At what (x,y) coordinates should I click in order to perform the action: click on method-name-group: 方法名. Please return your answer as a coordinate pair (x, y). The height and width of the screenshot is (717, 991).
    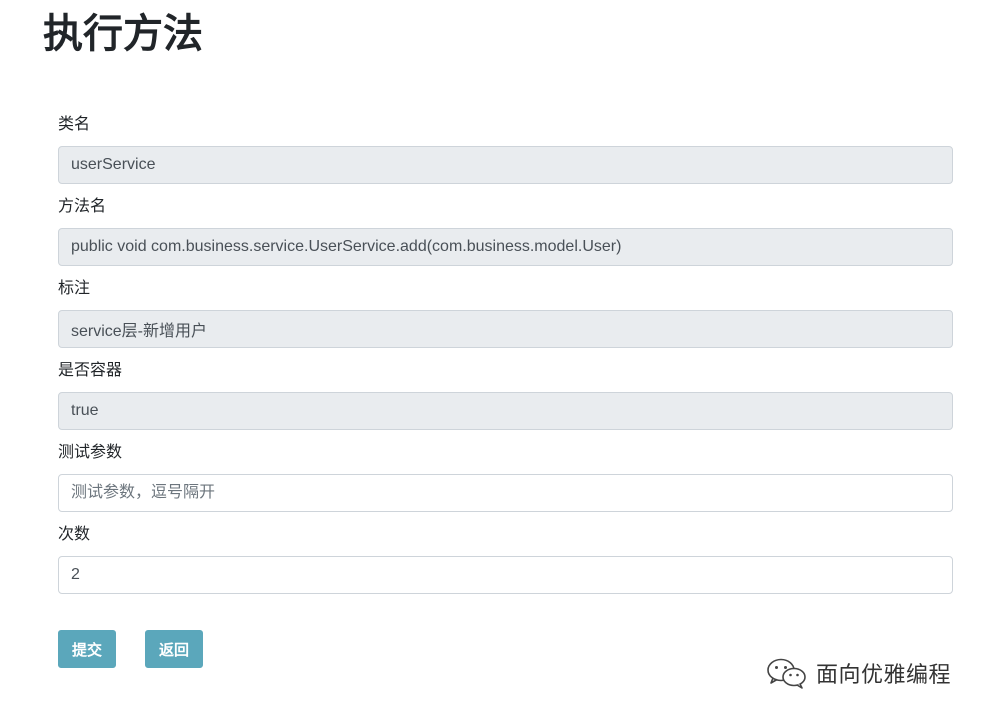
    Looking at the image, I should click on (505, 230).